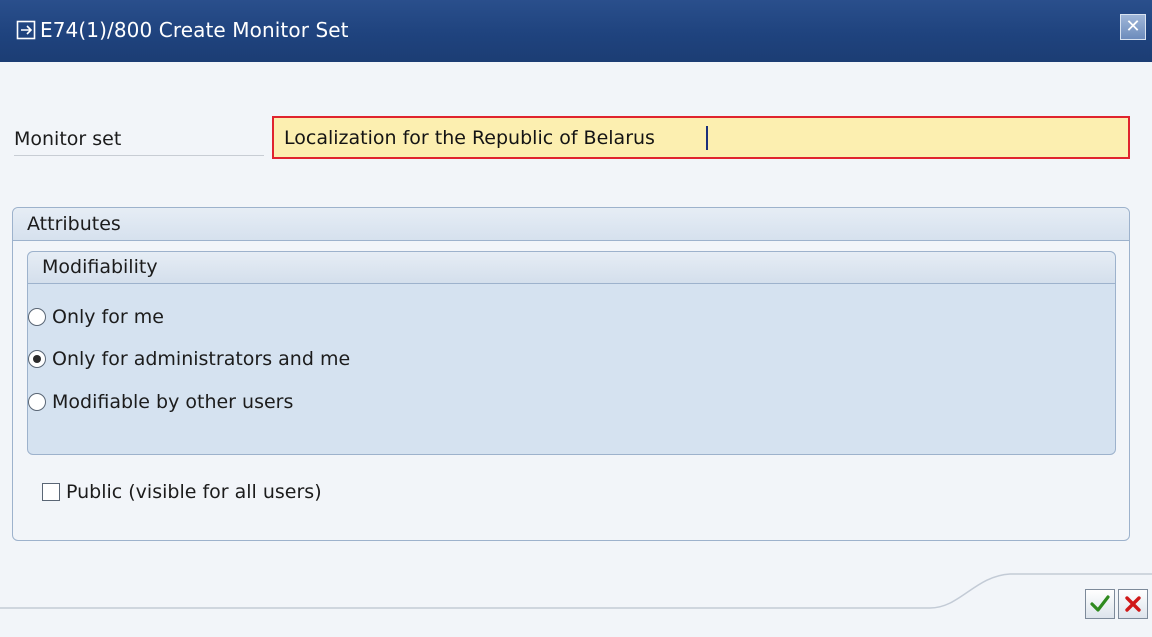 This screenshot has height=637, width=1152. What do you see at coordinates (37, 359) in the screenshot?
I see `radio-button-selected` at bounding box center [37, 359].